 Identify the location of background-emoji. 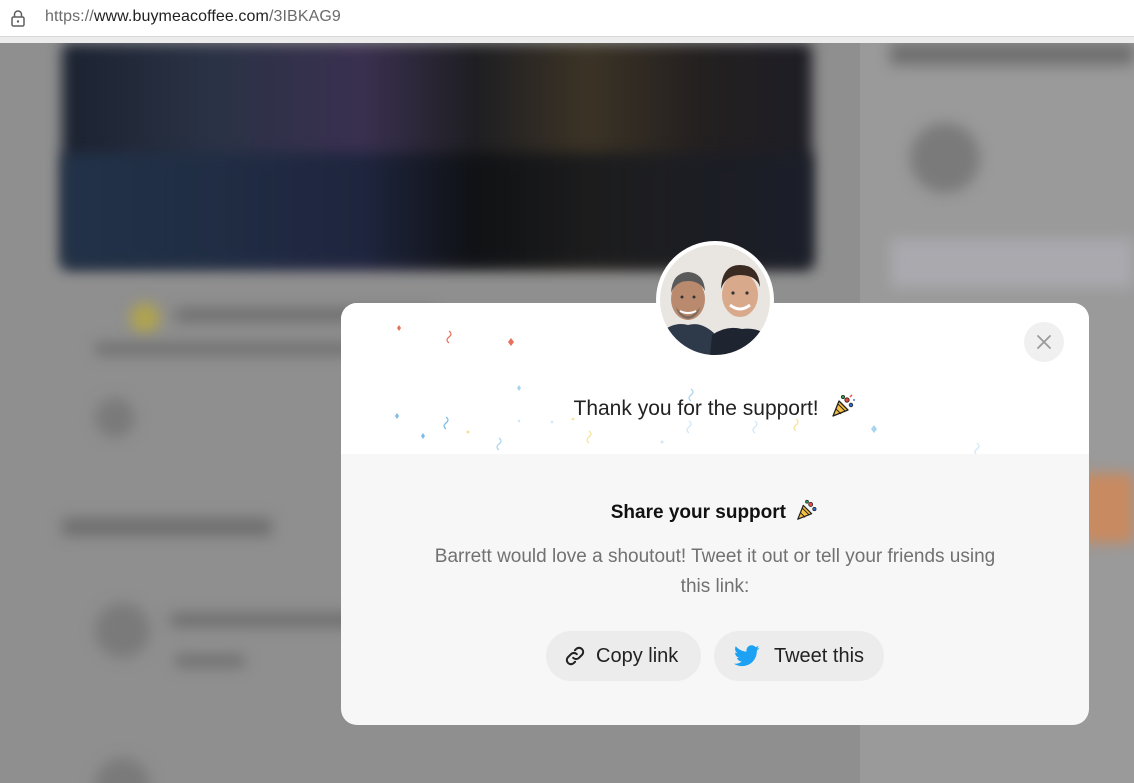
(145, 318).